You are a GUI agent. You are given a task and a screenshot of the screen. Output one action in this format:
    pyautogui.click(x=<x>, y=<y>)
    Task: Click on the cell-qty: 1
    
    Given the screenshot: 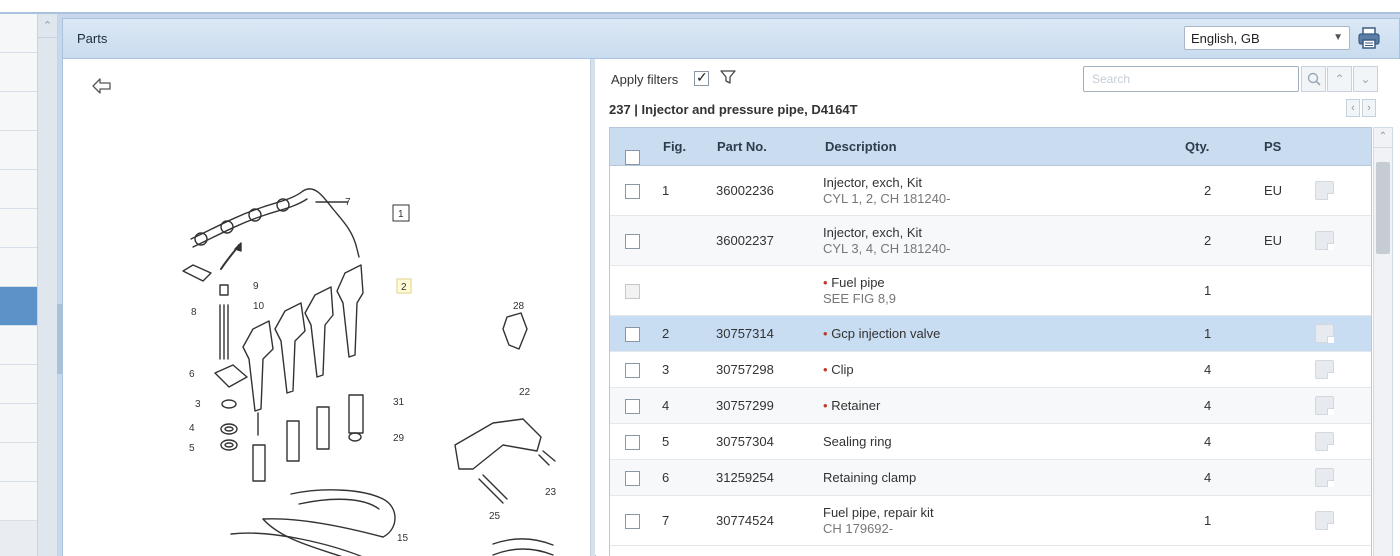 What is the action you would take?
    pyautogui.click(x=1208, y=290)
    